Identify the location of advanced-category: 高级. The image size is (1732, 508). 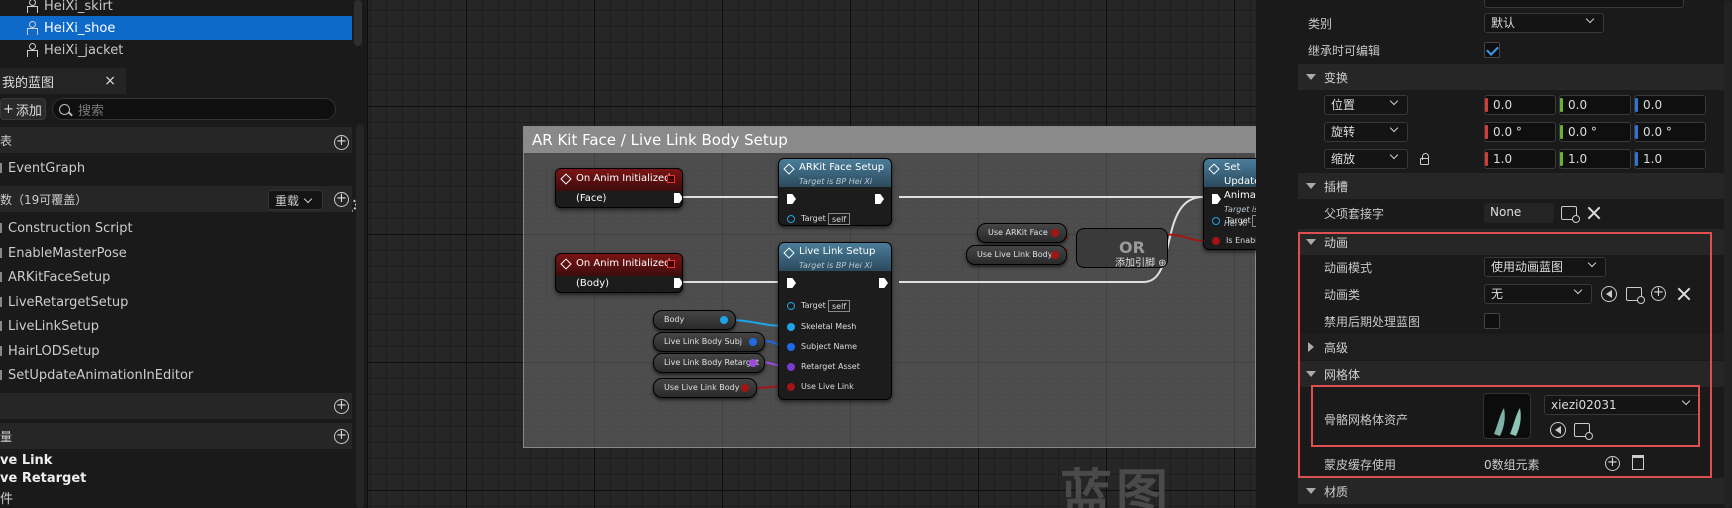
(1511, 347).